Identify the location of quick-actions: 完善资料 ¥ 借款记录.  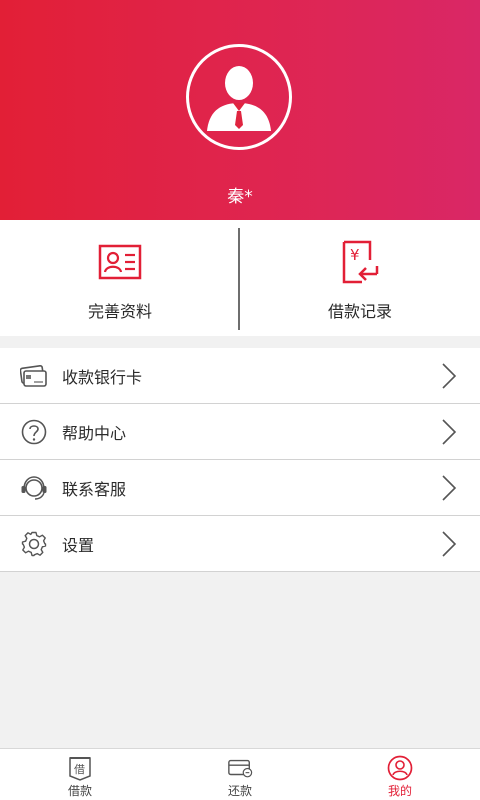
(240, 278).